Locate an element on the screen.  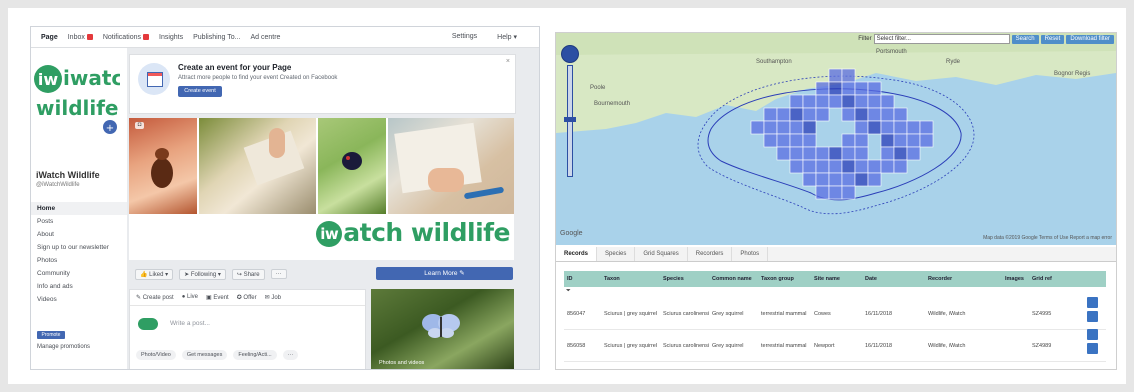
composer-tab: ● Live is located at coordinates (190, 297).